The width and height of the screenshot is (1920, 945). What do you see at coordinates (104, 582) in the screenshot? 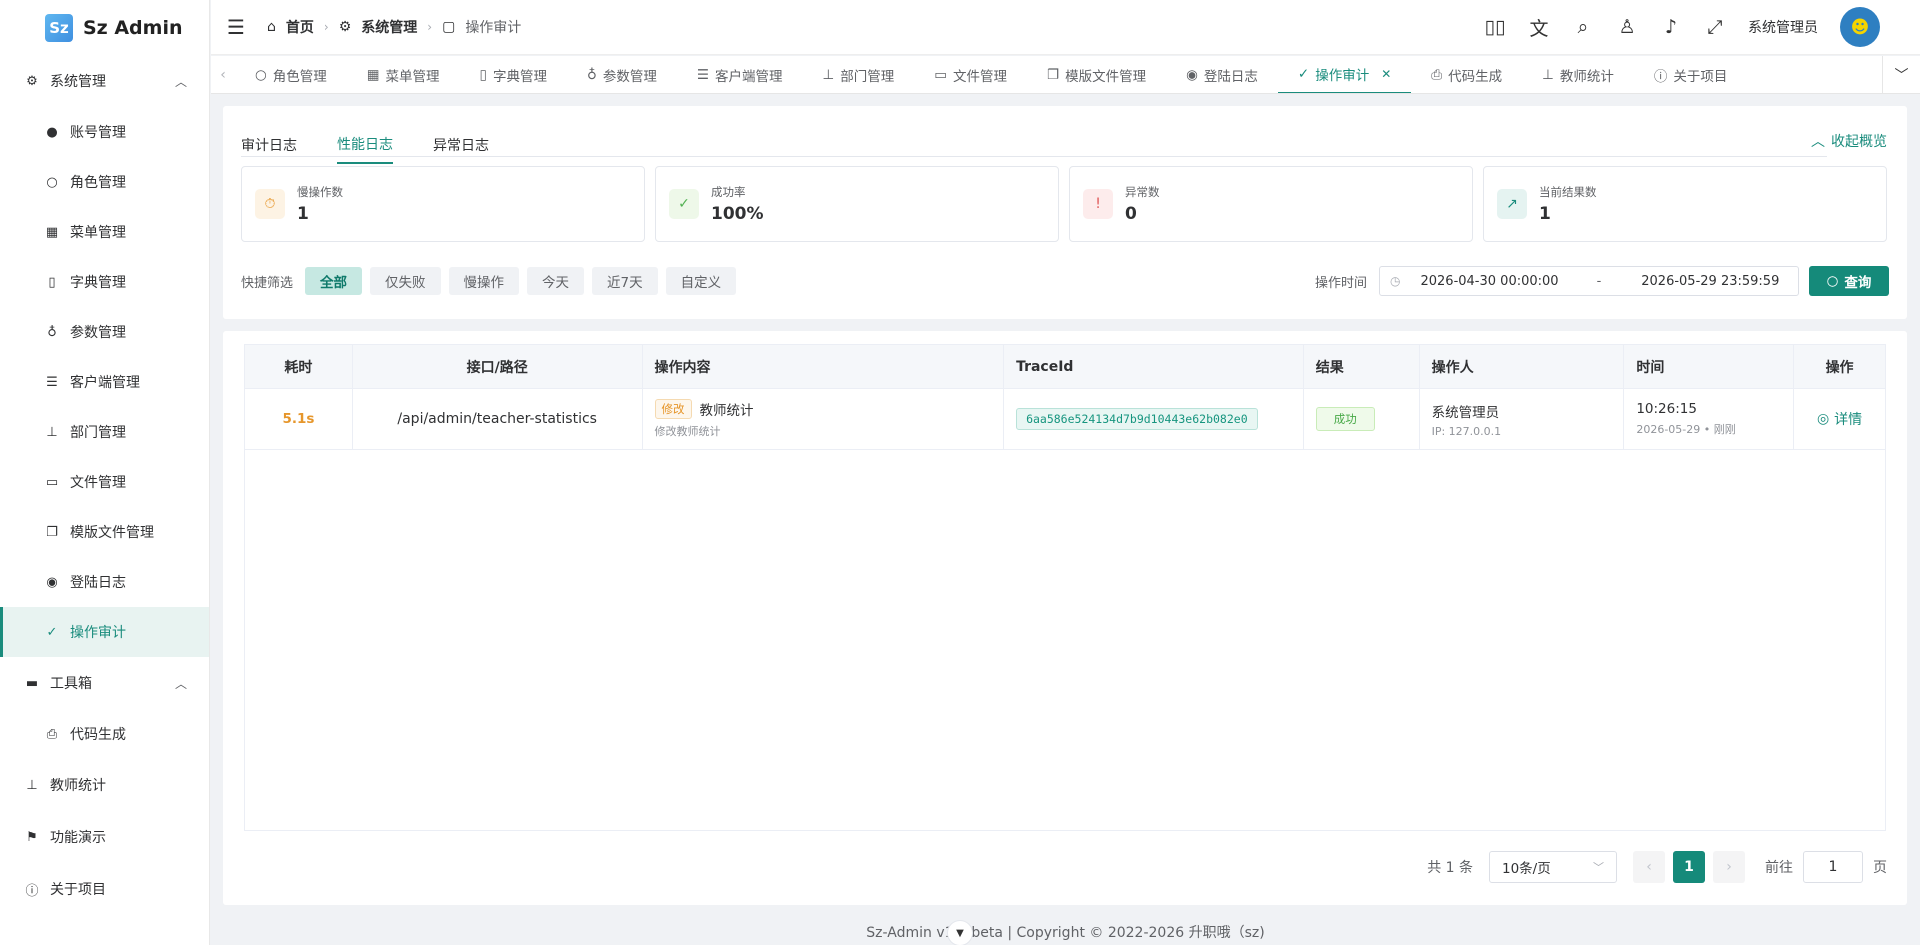
I see `sidebar-item-login-log: ◉ 登陆日志` at bounding box center [104, 582].